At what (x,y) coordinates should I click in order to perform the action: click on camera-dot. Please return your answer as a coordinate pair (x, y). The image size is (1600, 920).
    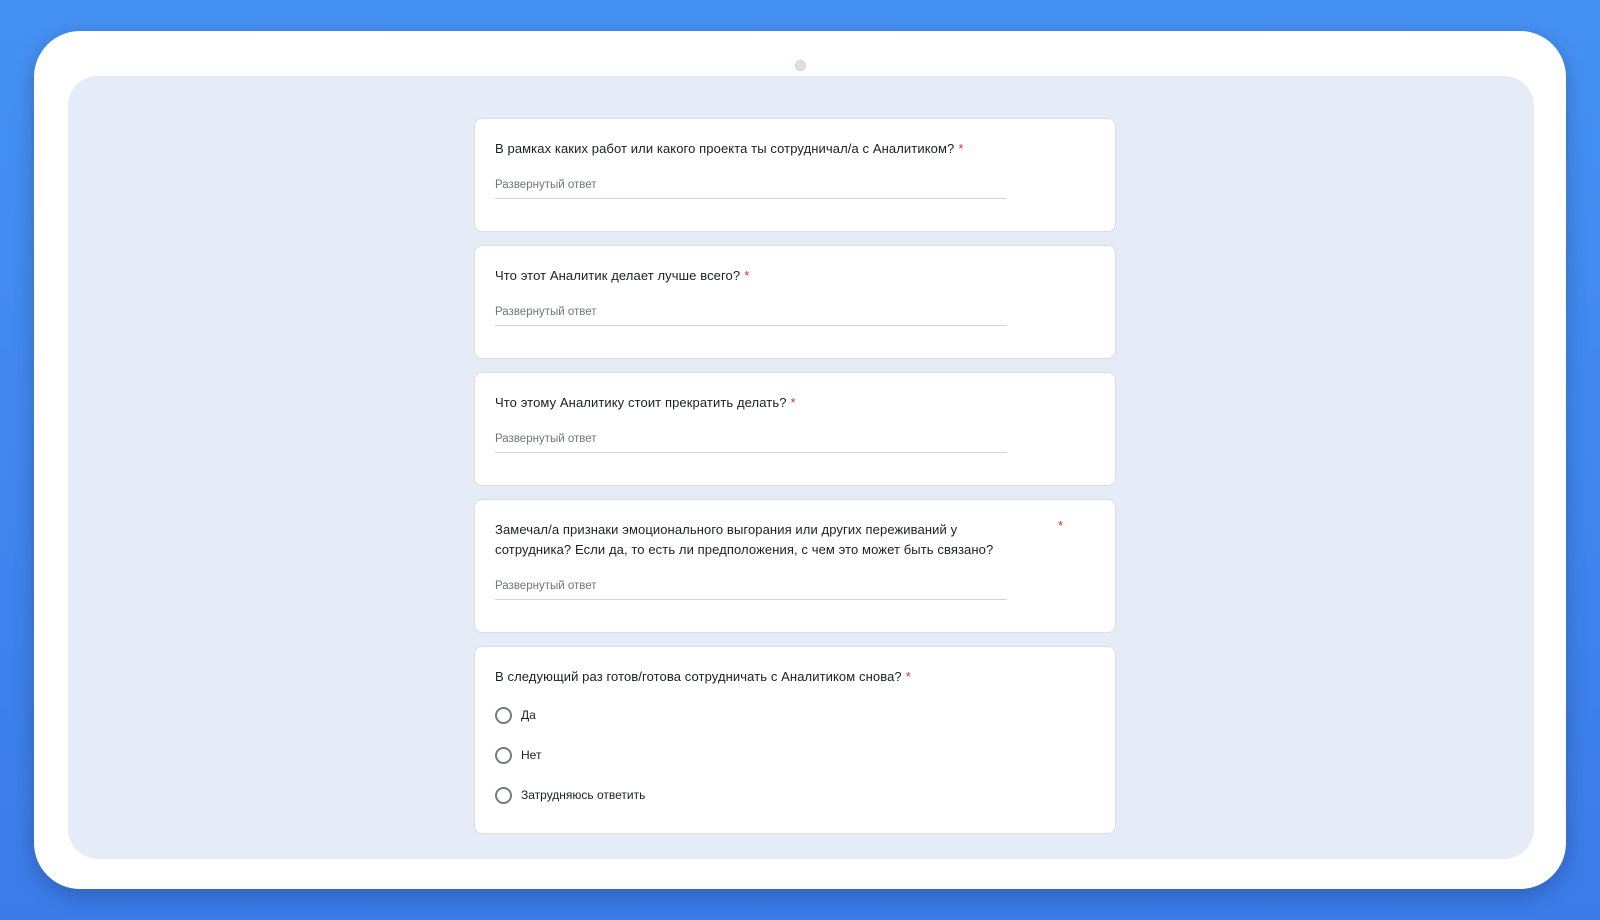
    Looking at the image, I should click on (800, 65).